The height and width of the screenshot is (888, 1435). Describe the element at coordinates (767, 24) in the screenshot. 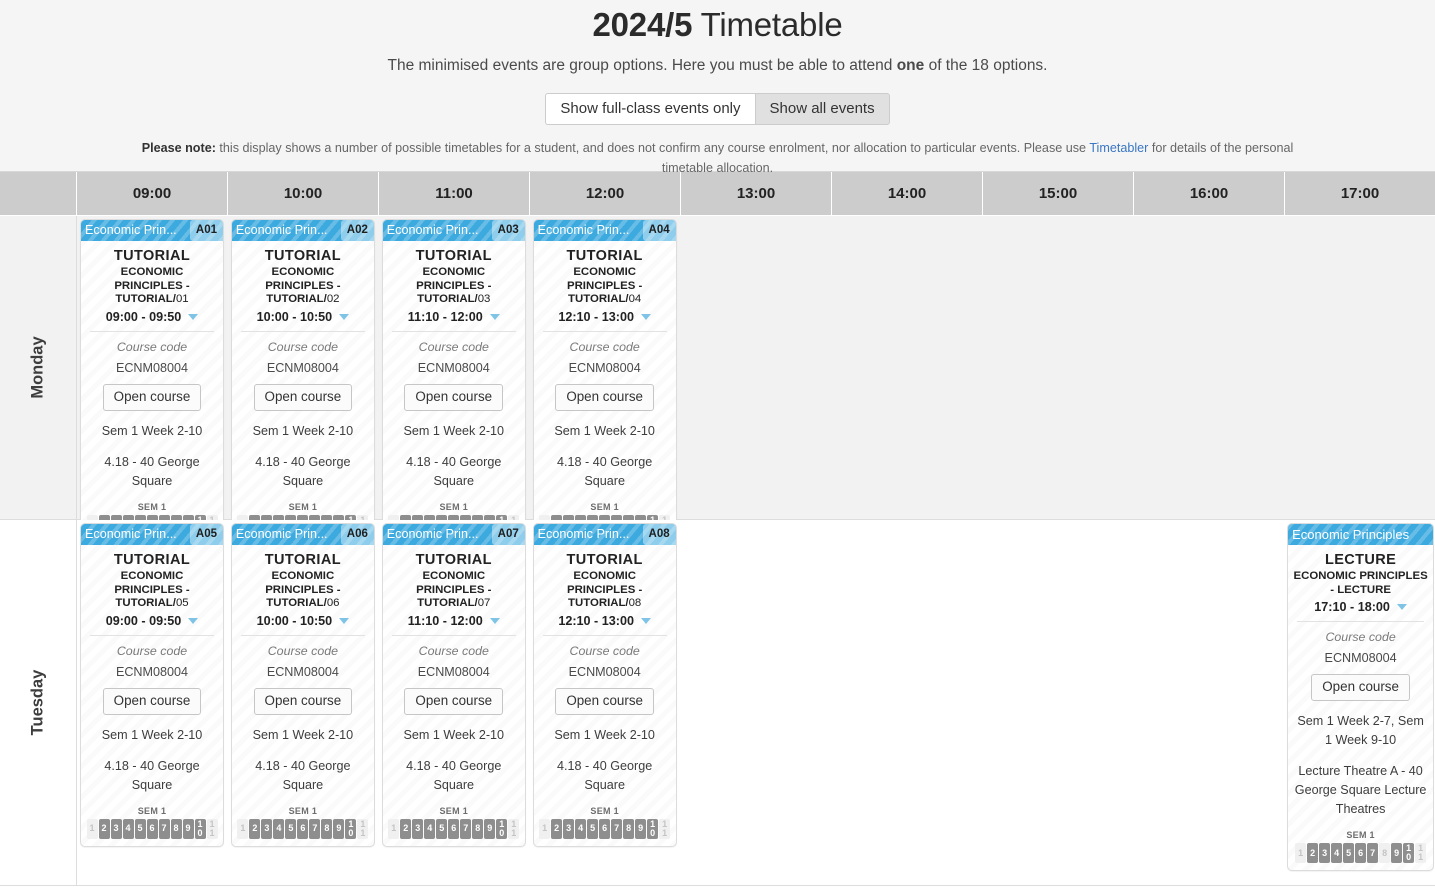

I see `title-rest: Timetable` at that location.